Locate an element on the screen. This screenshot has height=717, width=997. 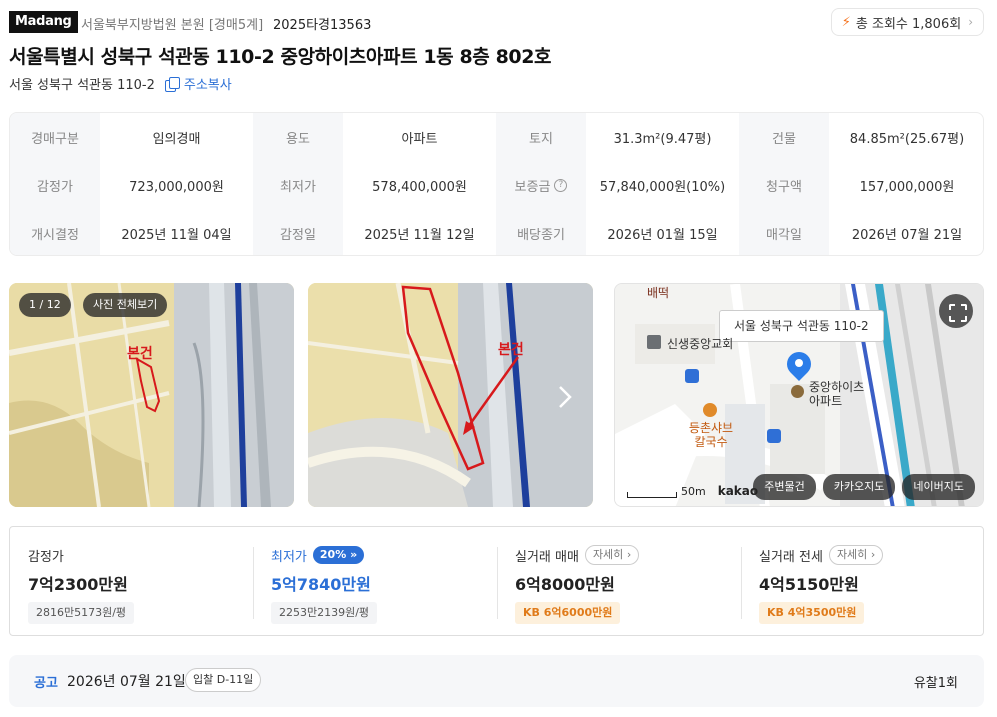
photo-counter: 1 / 12 is located at coordinates (45, 305).